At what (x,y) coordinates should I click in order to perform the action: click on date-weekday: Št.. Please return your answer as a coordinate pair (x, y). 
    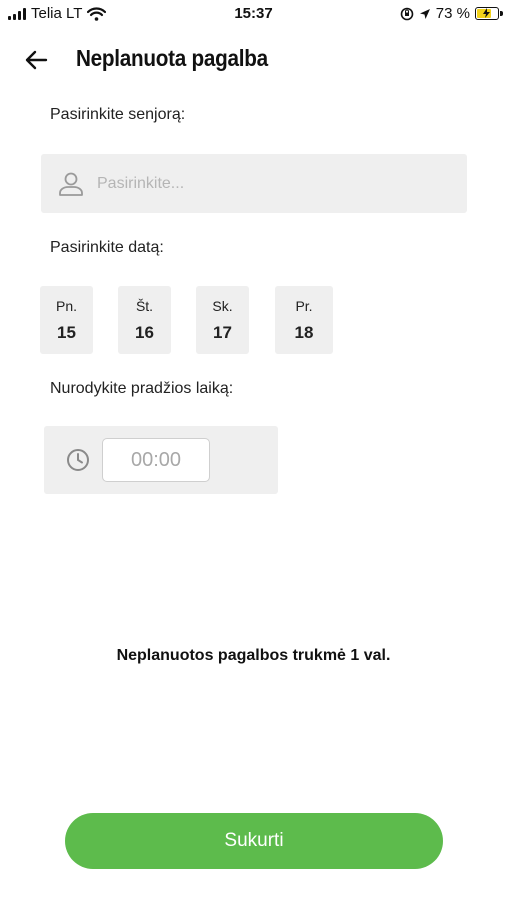
    Looking at the image, I should click on (144, 306).